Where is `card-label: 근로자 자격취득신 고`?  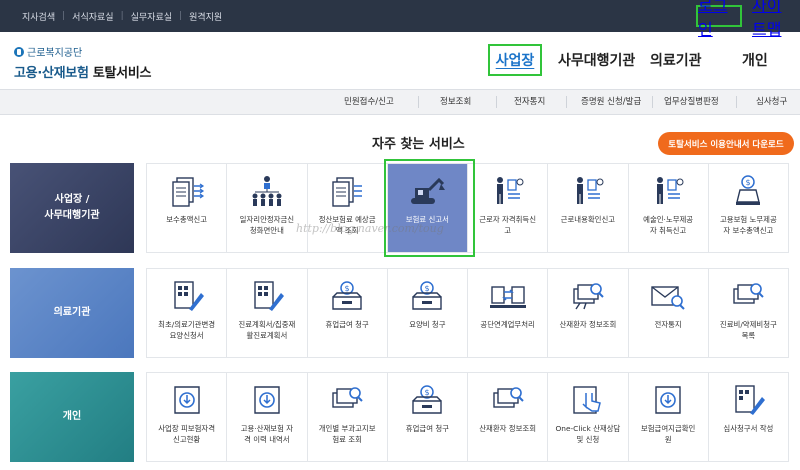
card-label: 근로자 자격취득신 고 is located at coordinates (507, 225).